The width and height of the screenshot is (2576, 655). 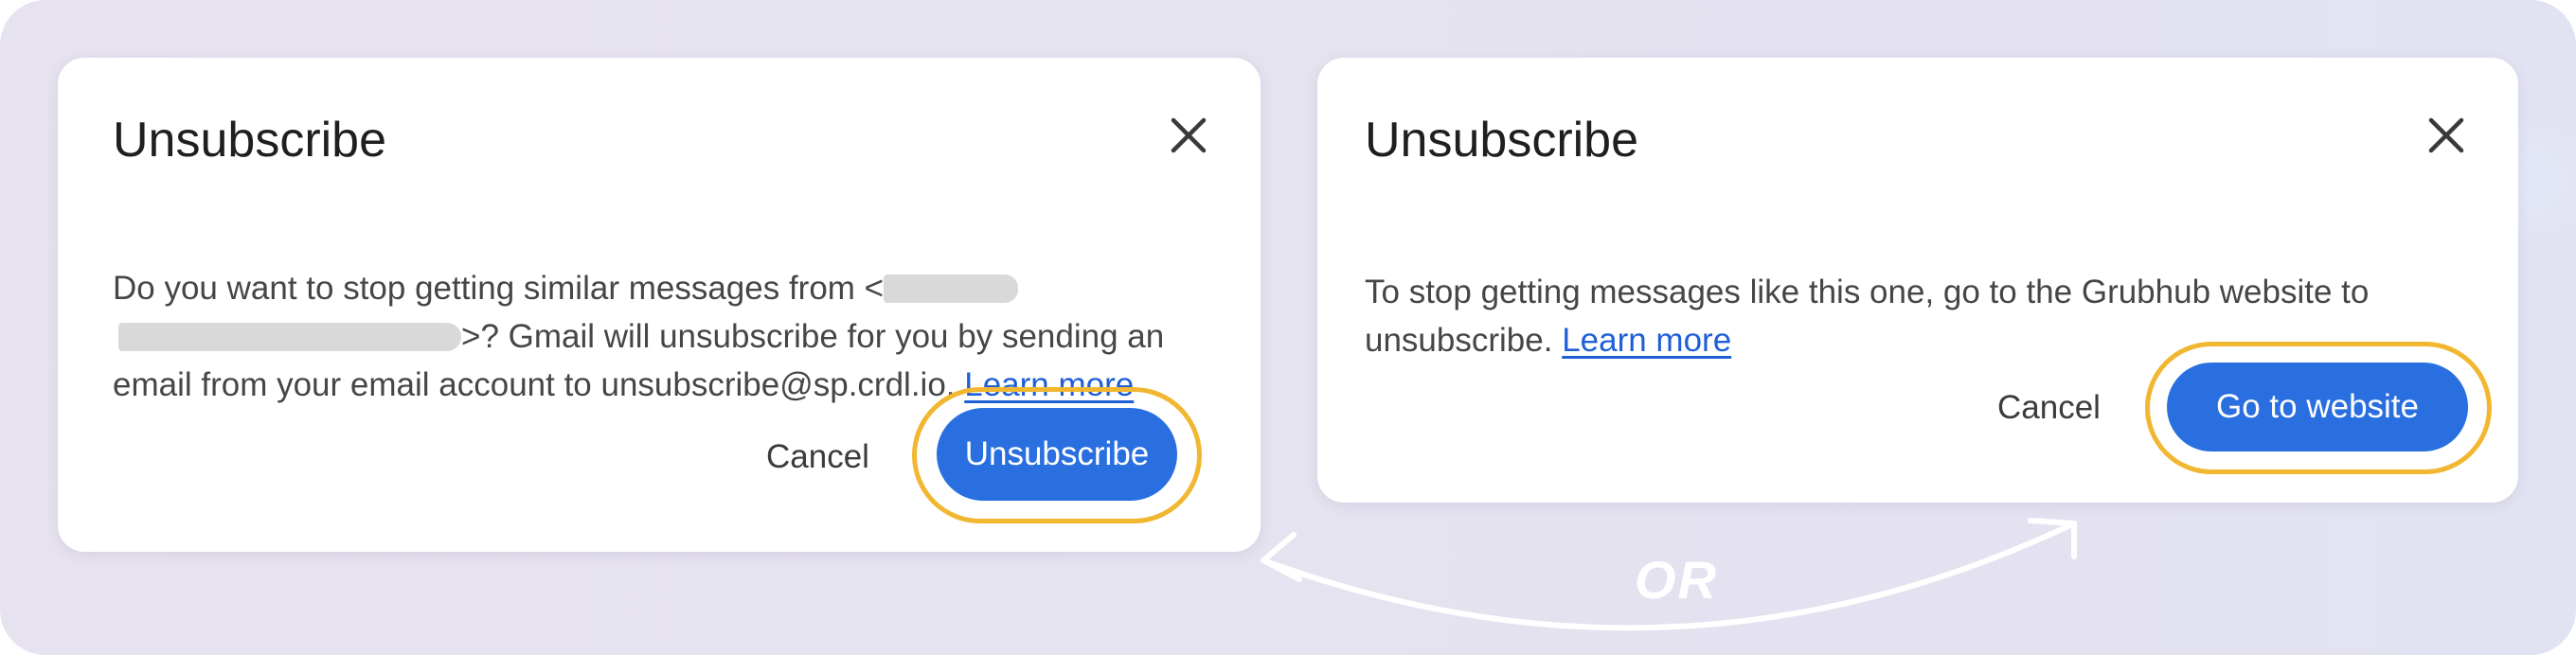 What do you see at coordinates (2317, 407) in the screenshot?
I see `go-to-website-button: Go to website` at bounding box center [2317, 407].